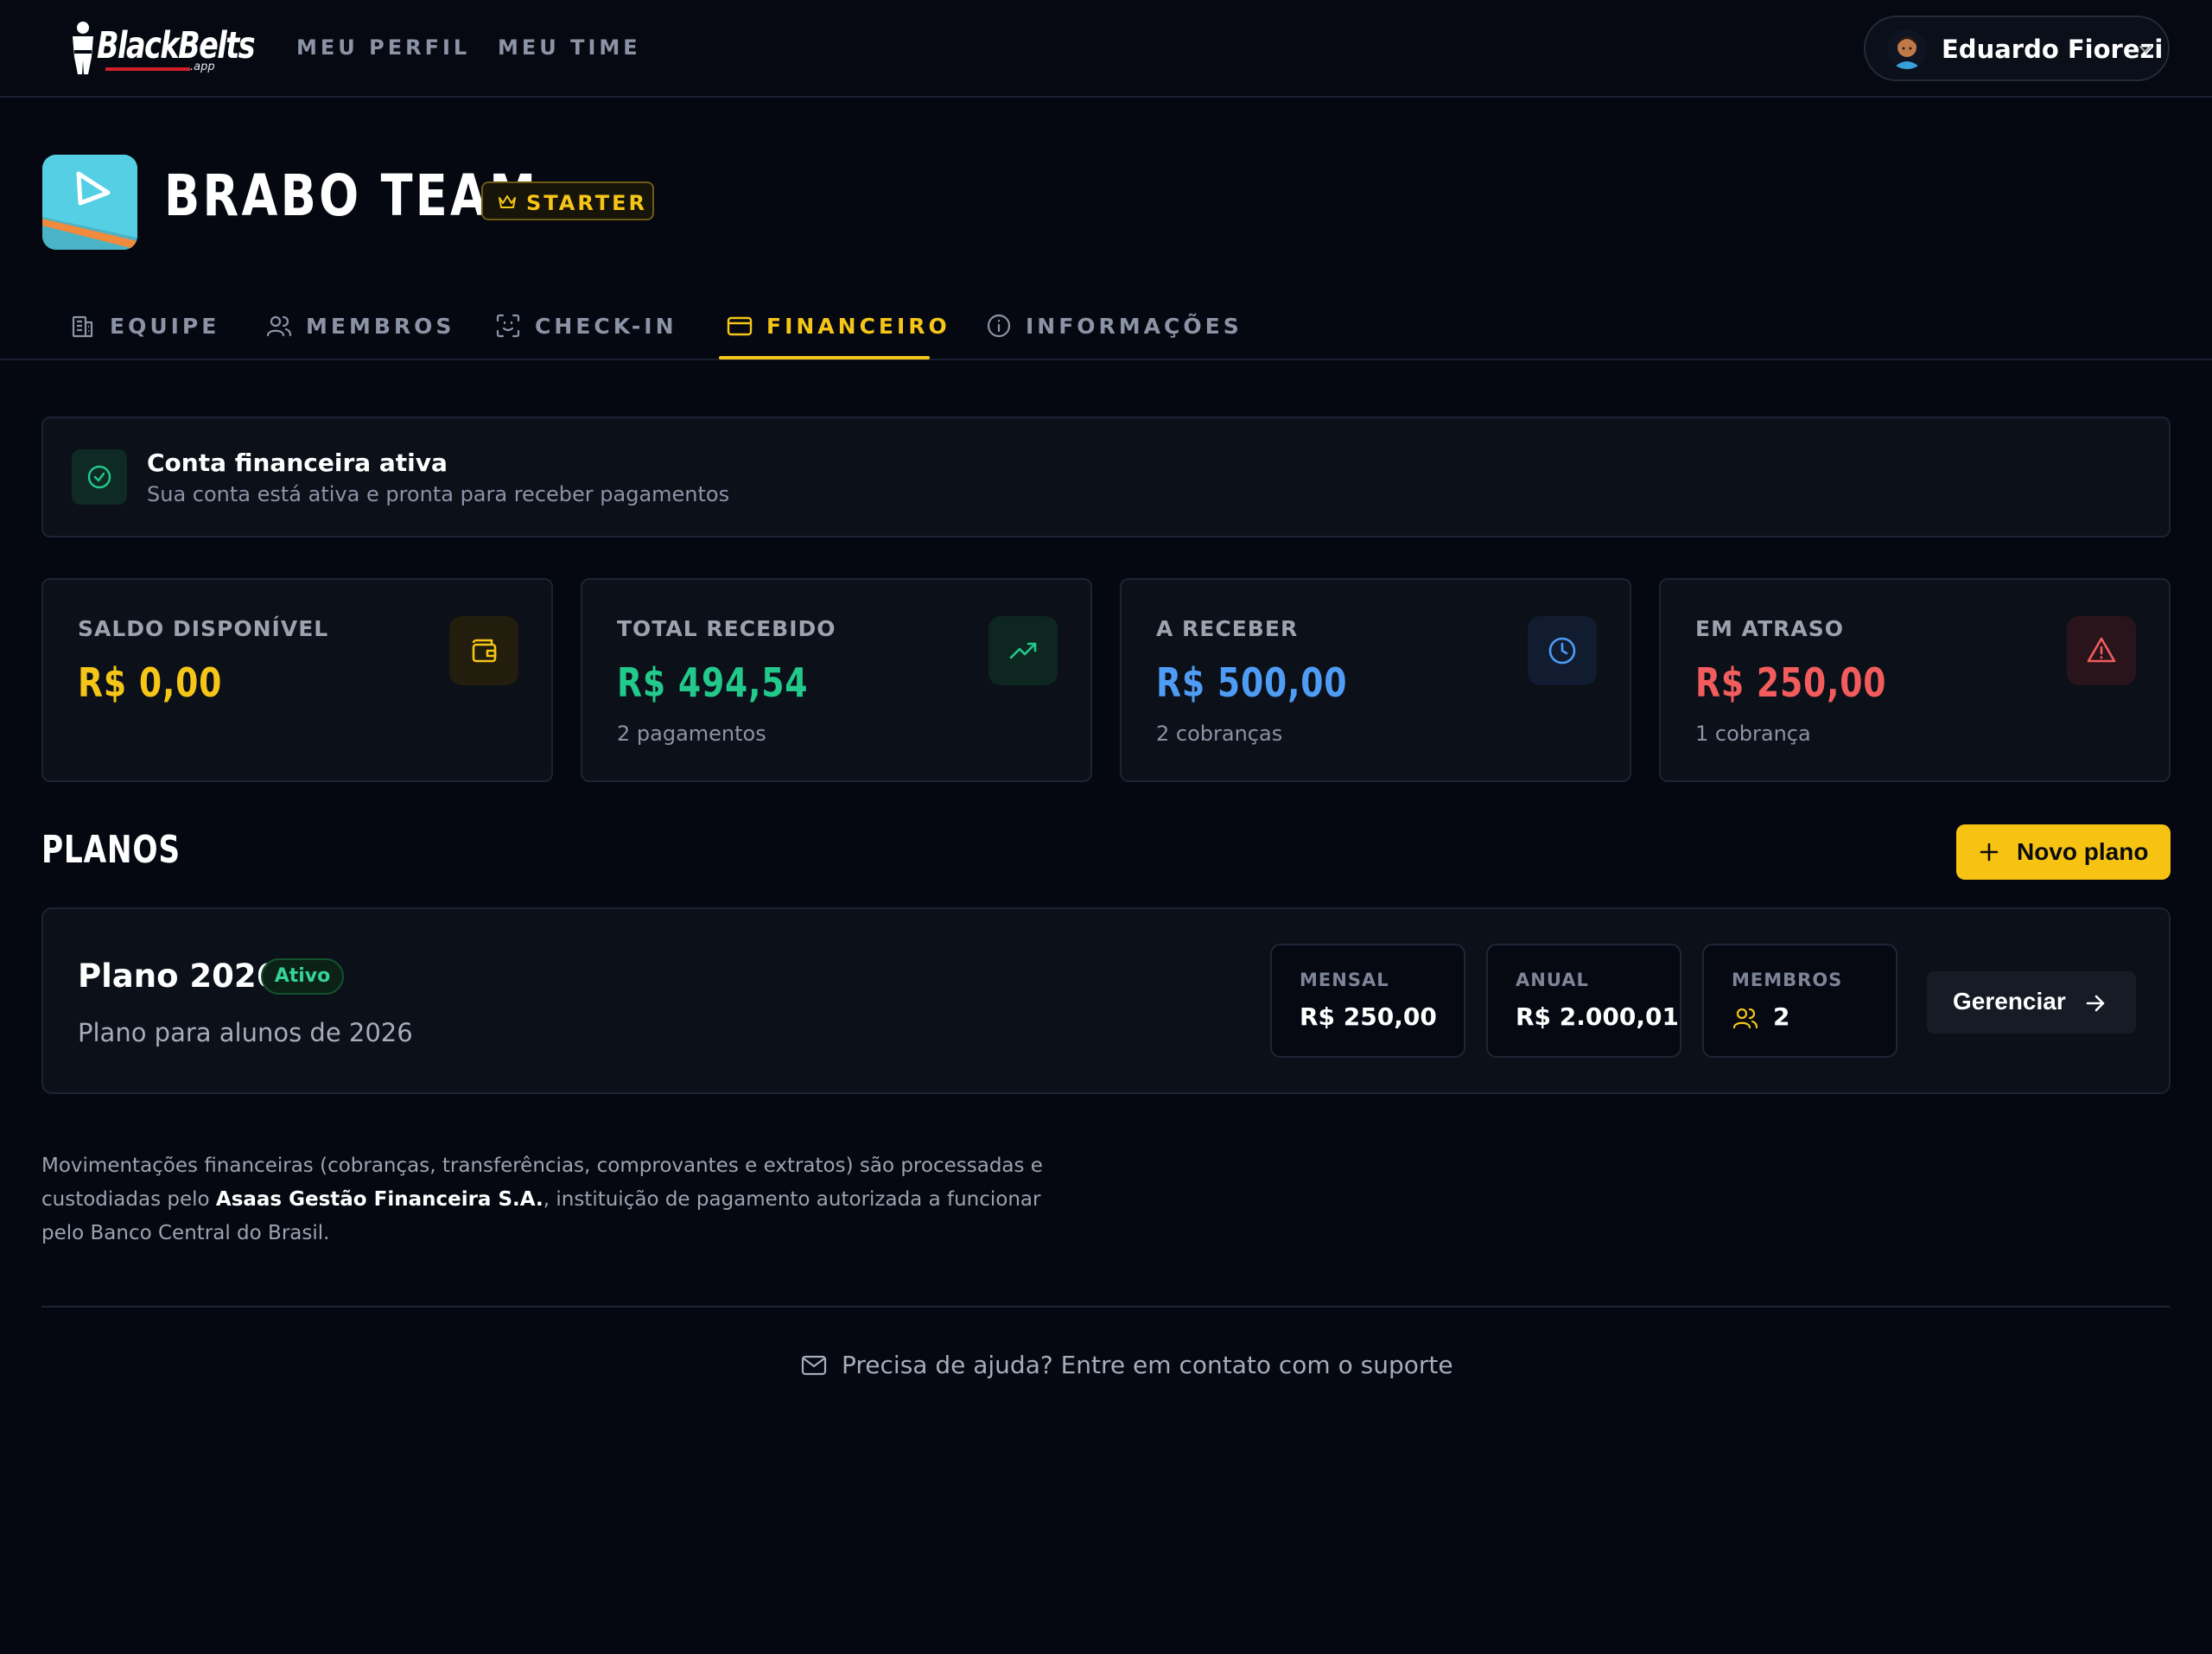 Image resolution: width=2212 pixels, height=1654 pixels. Describe the element at coordinates (1552, 980) in the screenshot. I see `annual-label: ANUAL` at that location.